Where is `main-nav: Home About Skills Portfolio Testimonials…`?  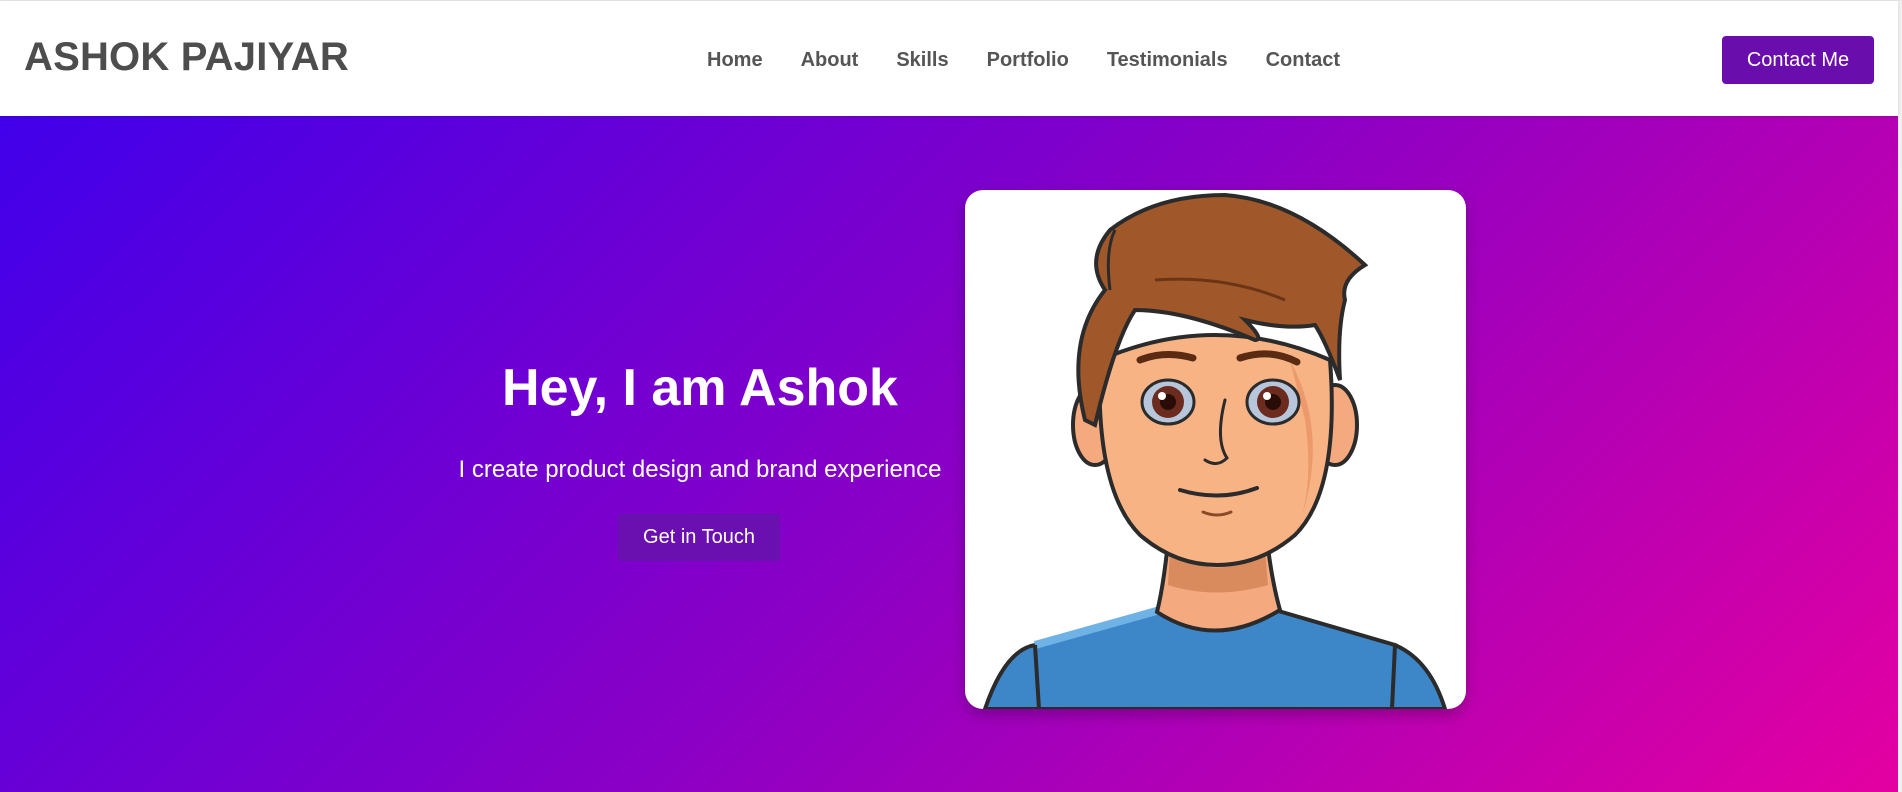
main-nav: Home About Skills Portfolio Testimonials… is located at coordinates (1042, 60).